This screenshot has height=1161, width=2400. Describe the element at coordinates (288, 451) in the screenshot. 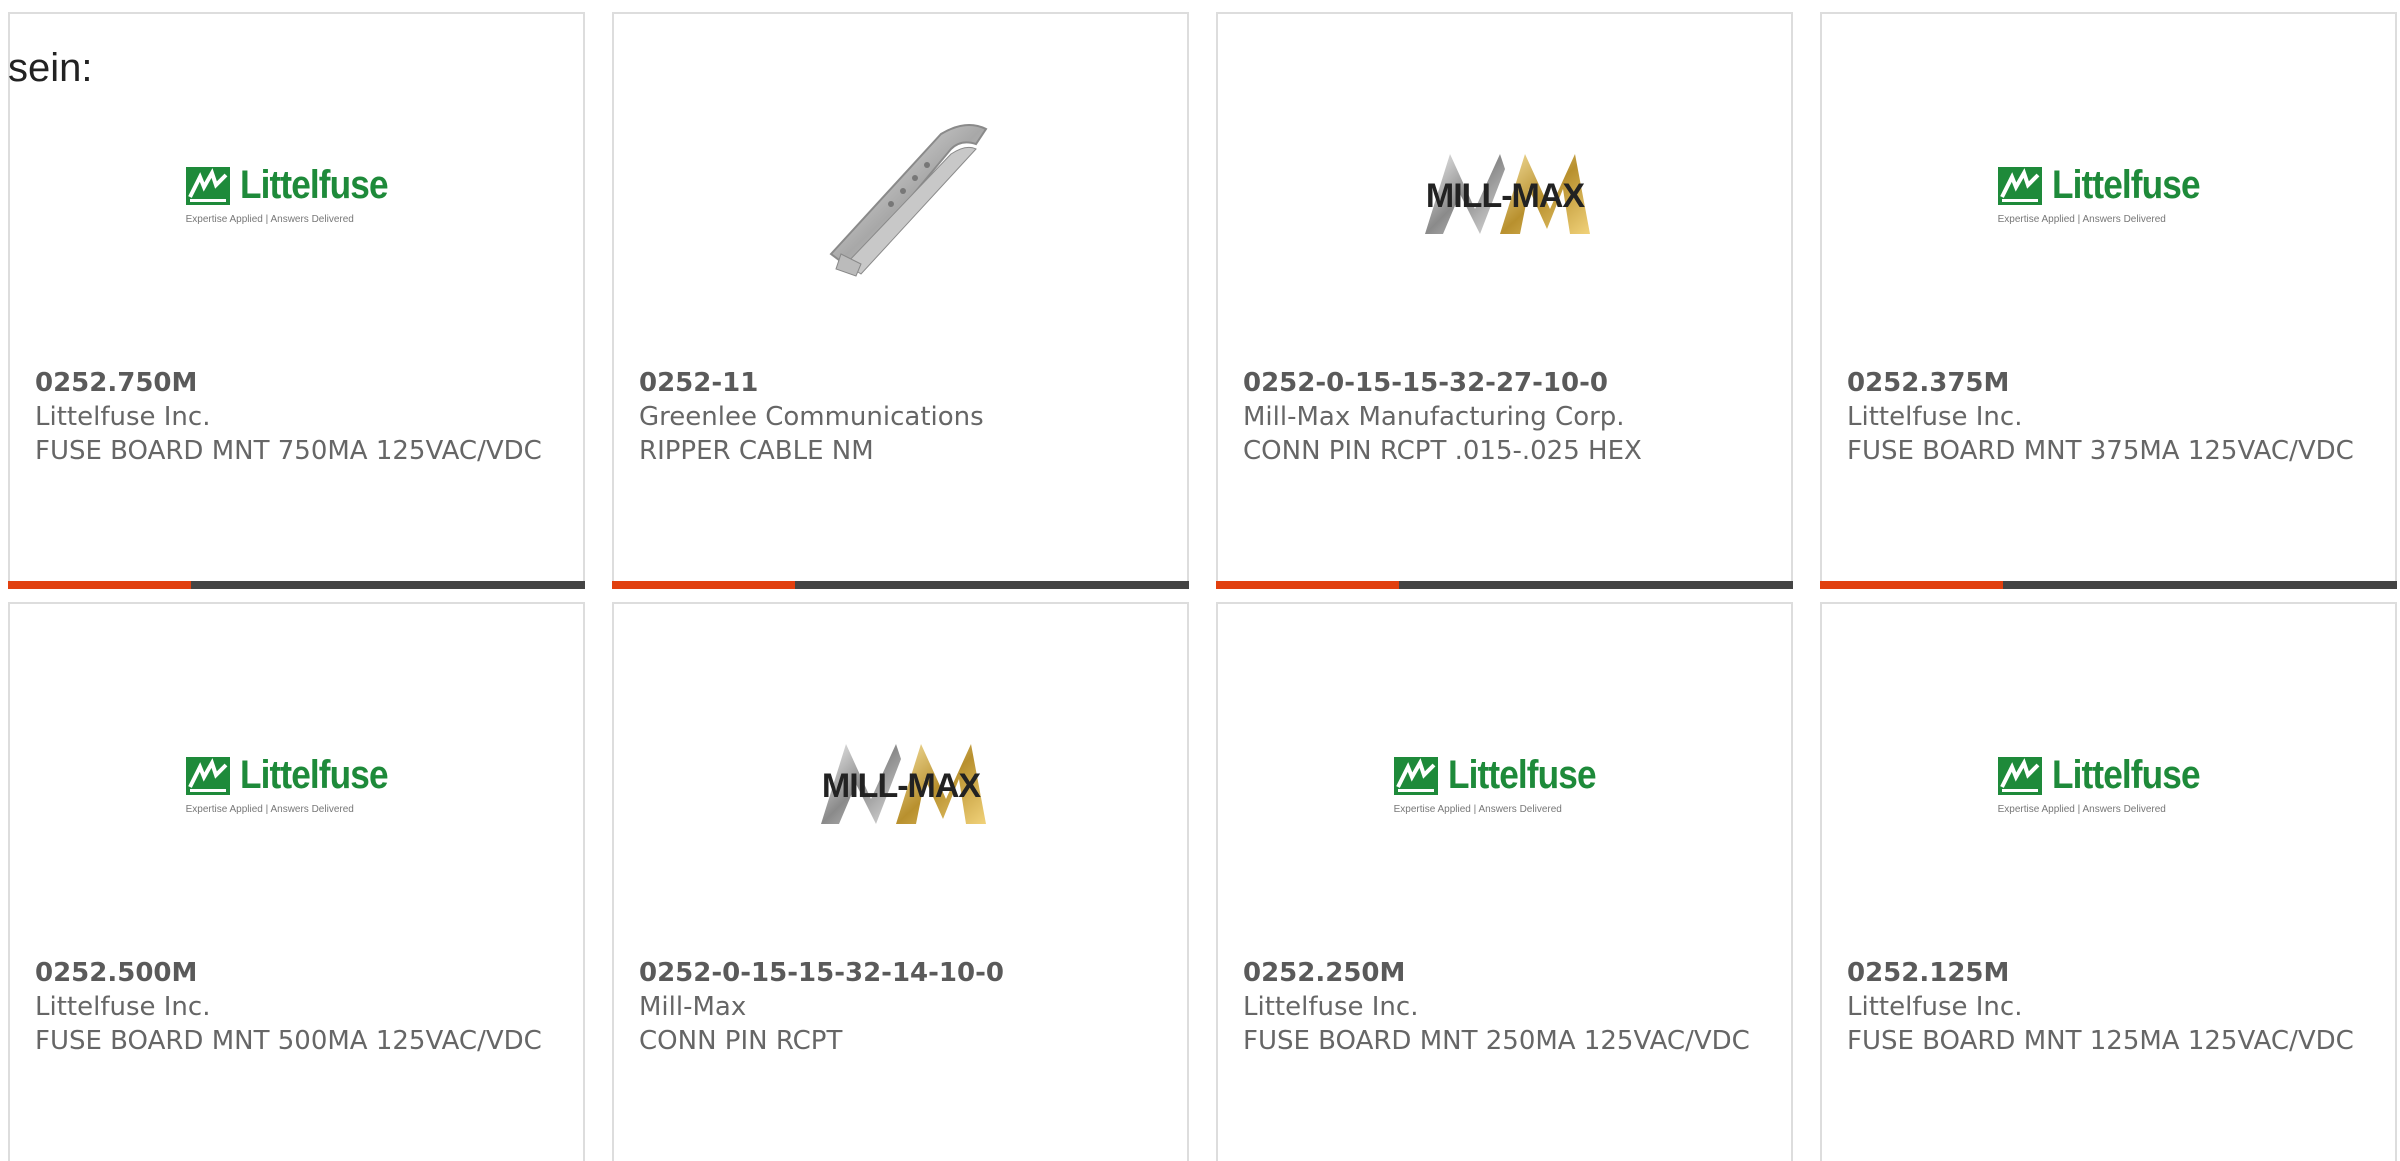

I see `product-description: FUSE BOARD MNT 750MA 125VAC/VDC` at that location.